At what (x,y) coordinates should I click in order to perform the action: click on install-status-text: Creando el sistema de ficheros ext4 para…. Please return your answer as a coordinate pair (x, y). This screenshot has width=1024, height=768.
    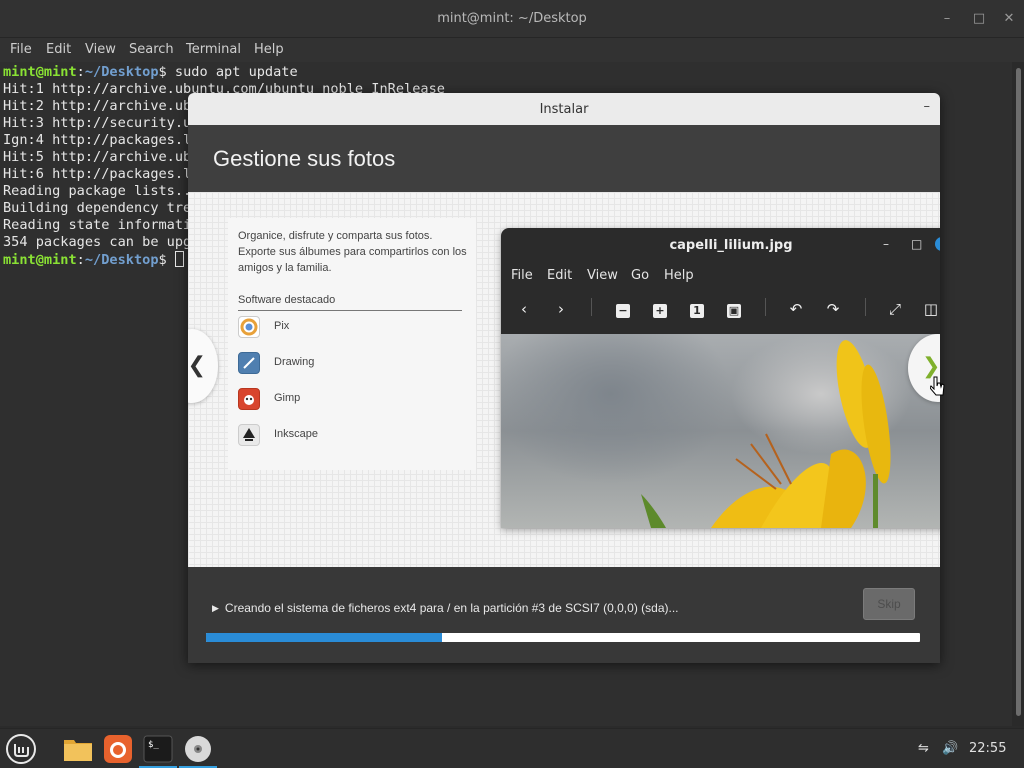
    Looking at the image, I should click on (451, 608).